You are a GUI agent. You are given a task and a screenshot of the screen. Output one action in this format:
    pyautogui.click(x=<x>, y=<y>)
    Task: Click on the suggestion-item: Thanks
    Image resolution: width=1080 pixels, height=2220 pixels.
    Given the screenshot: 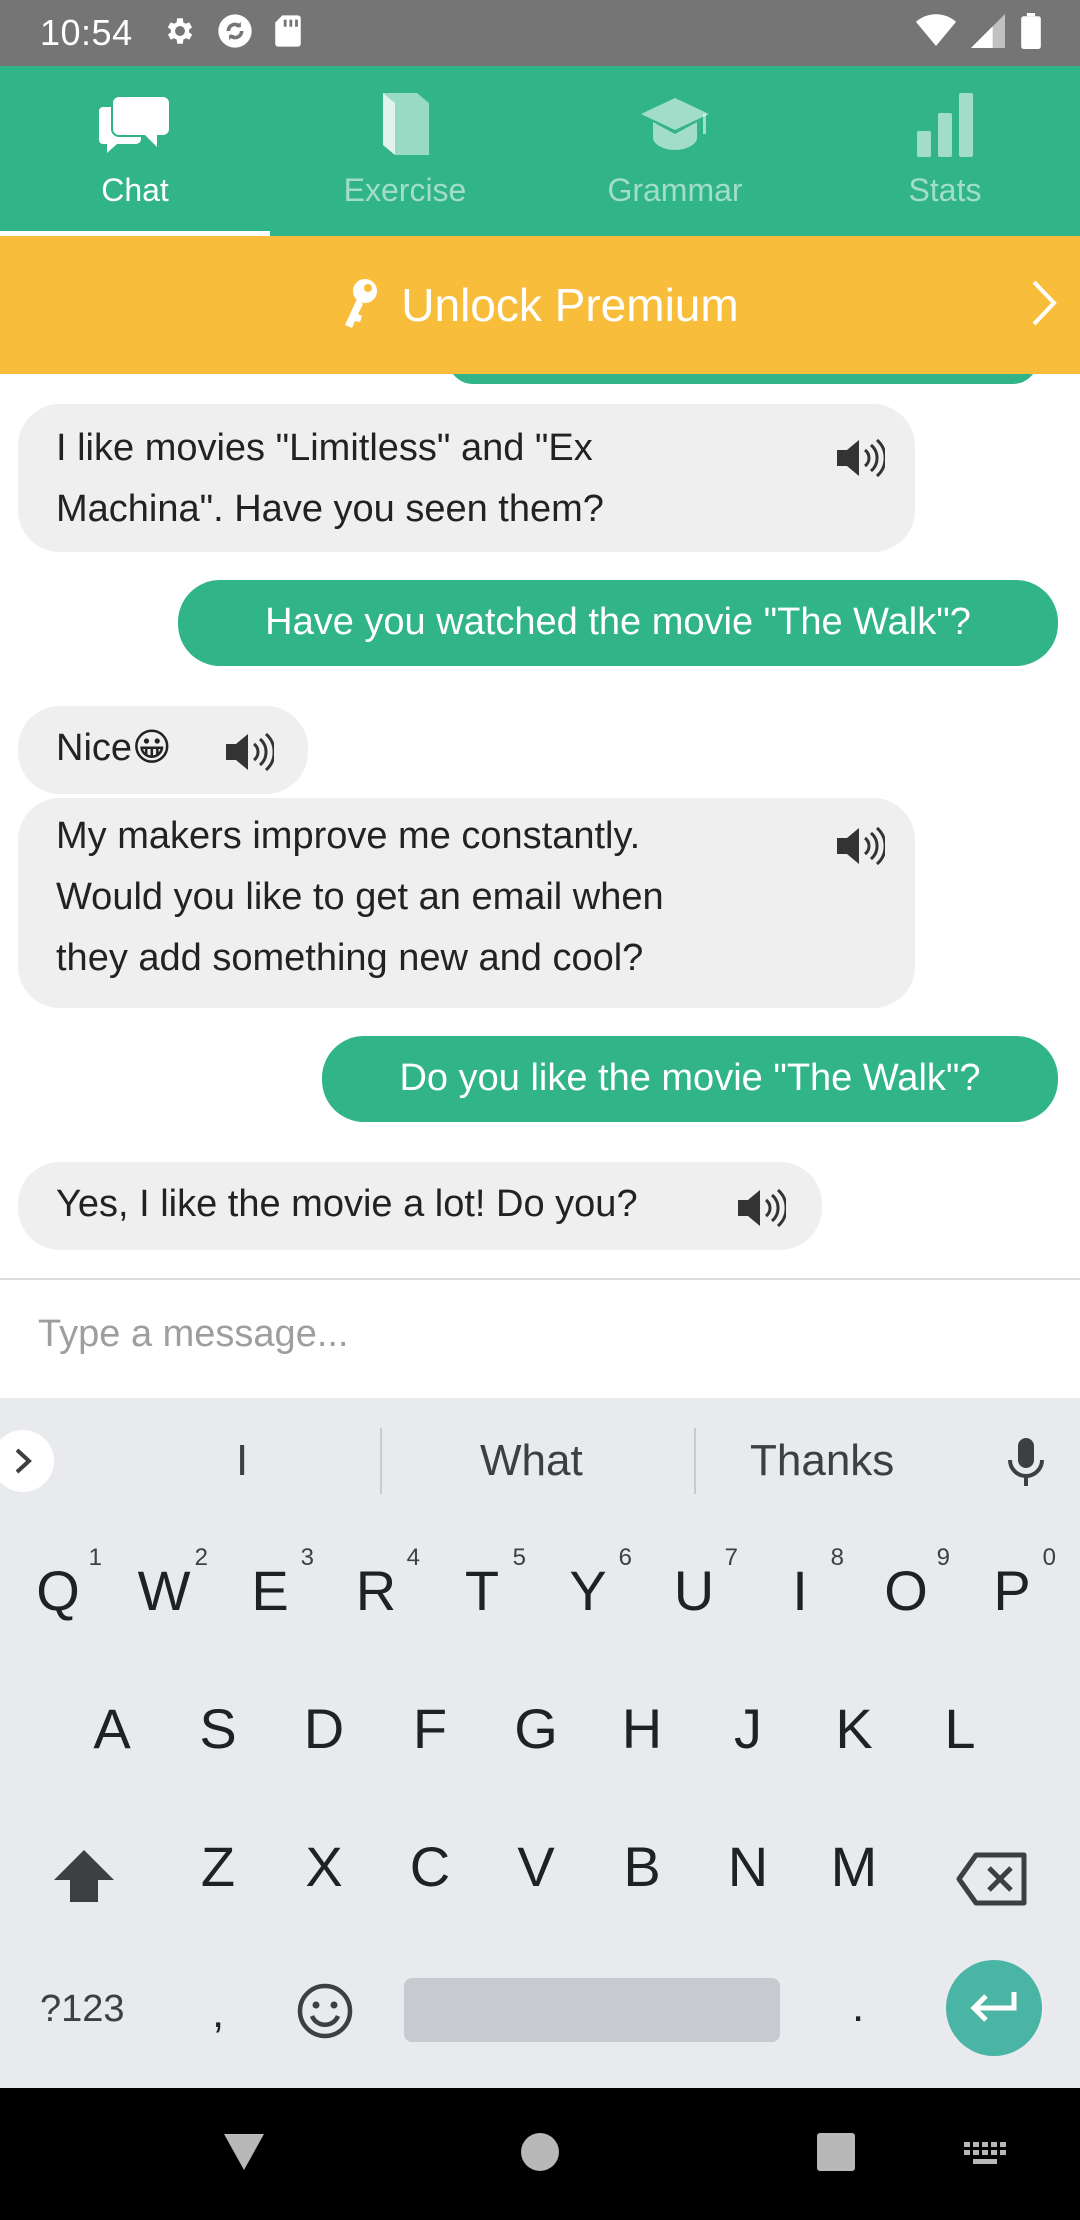 What is the action you would take?
    pyautogui.click(x=822, y=1461)
    